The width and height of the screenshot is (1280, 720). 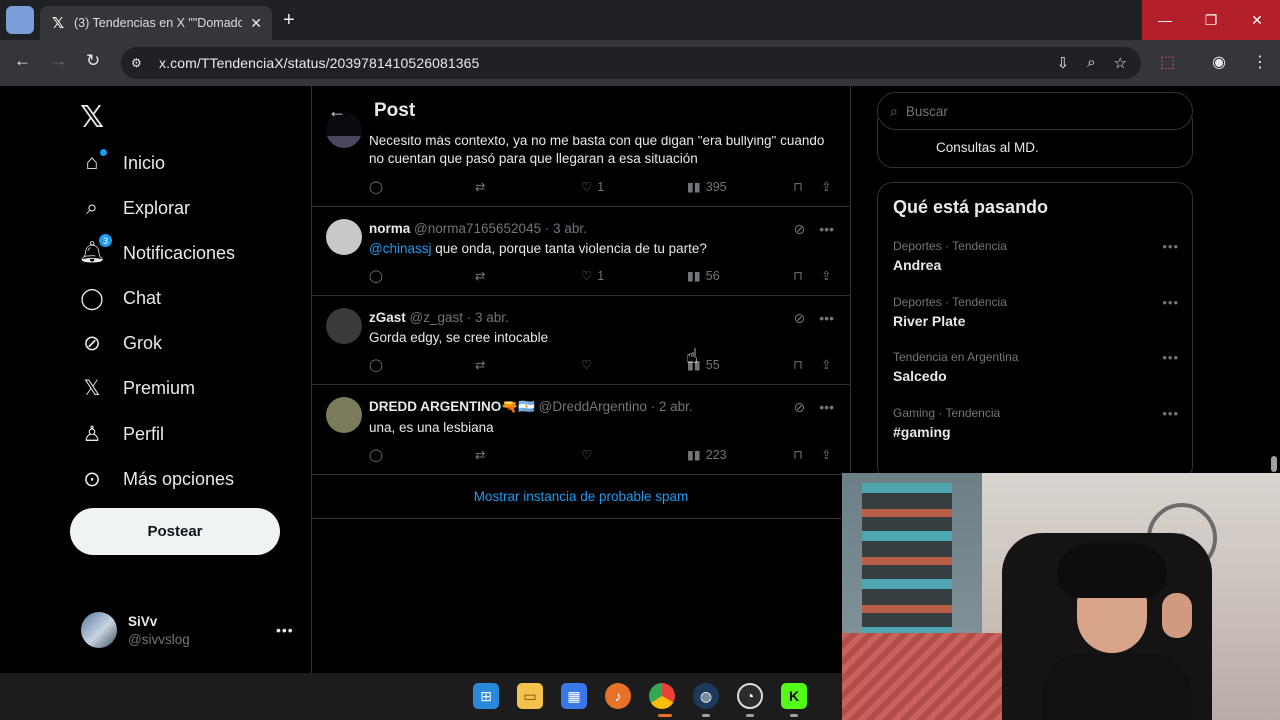 I want to click on steam-icon: ◍, so click(x=706, y=696).